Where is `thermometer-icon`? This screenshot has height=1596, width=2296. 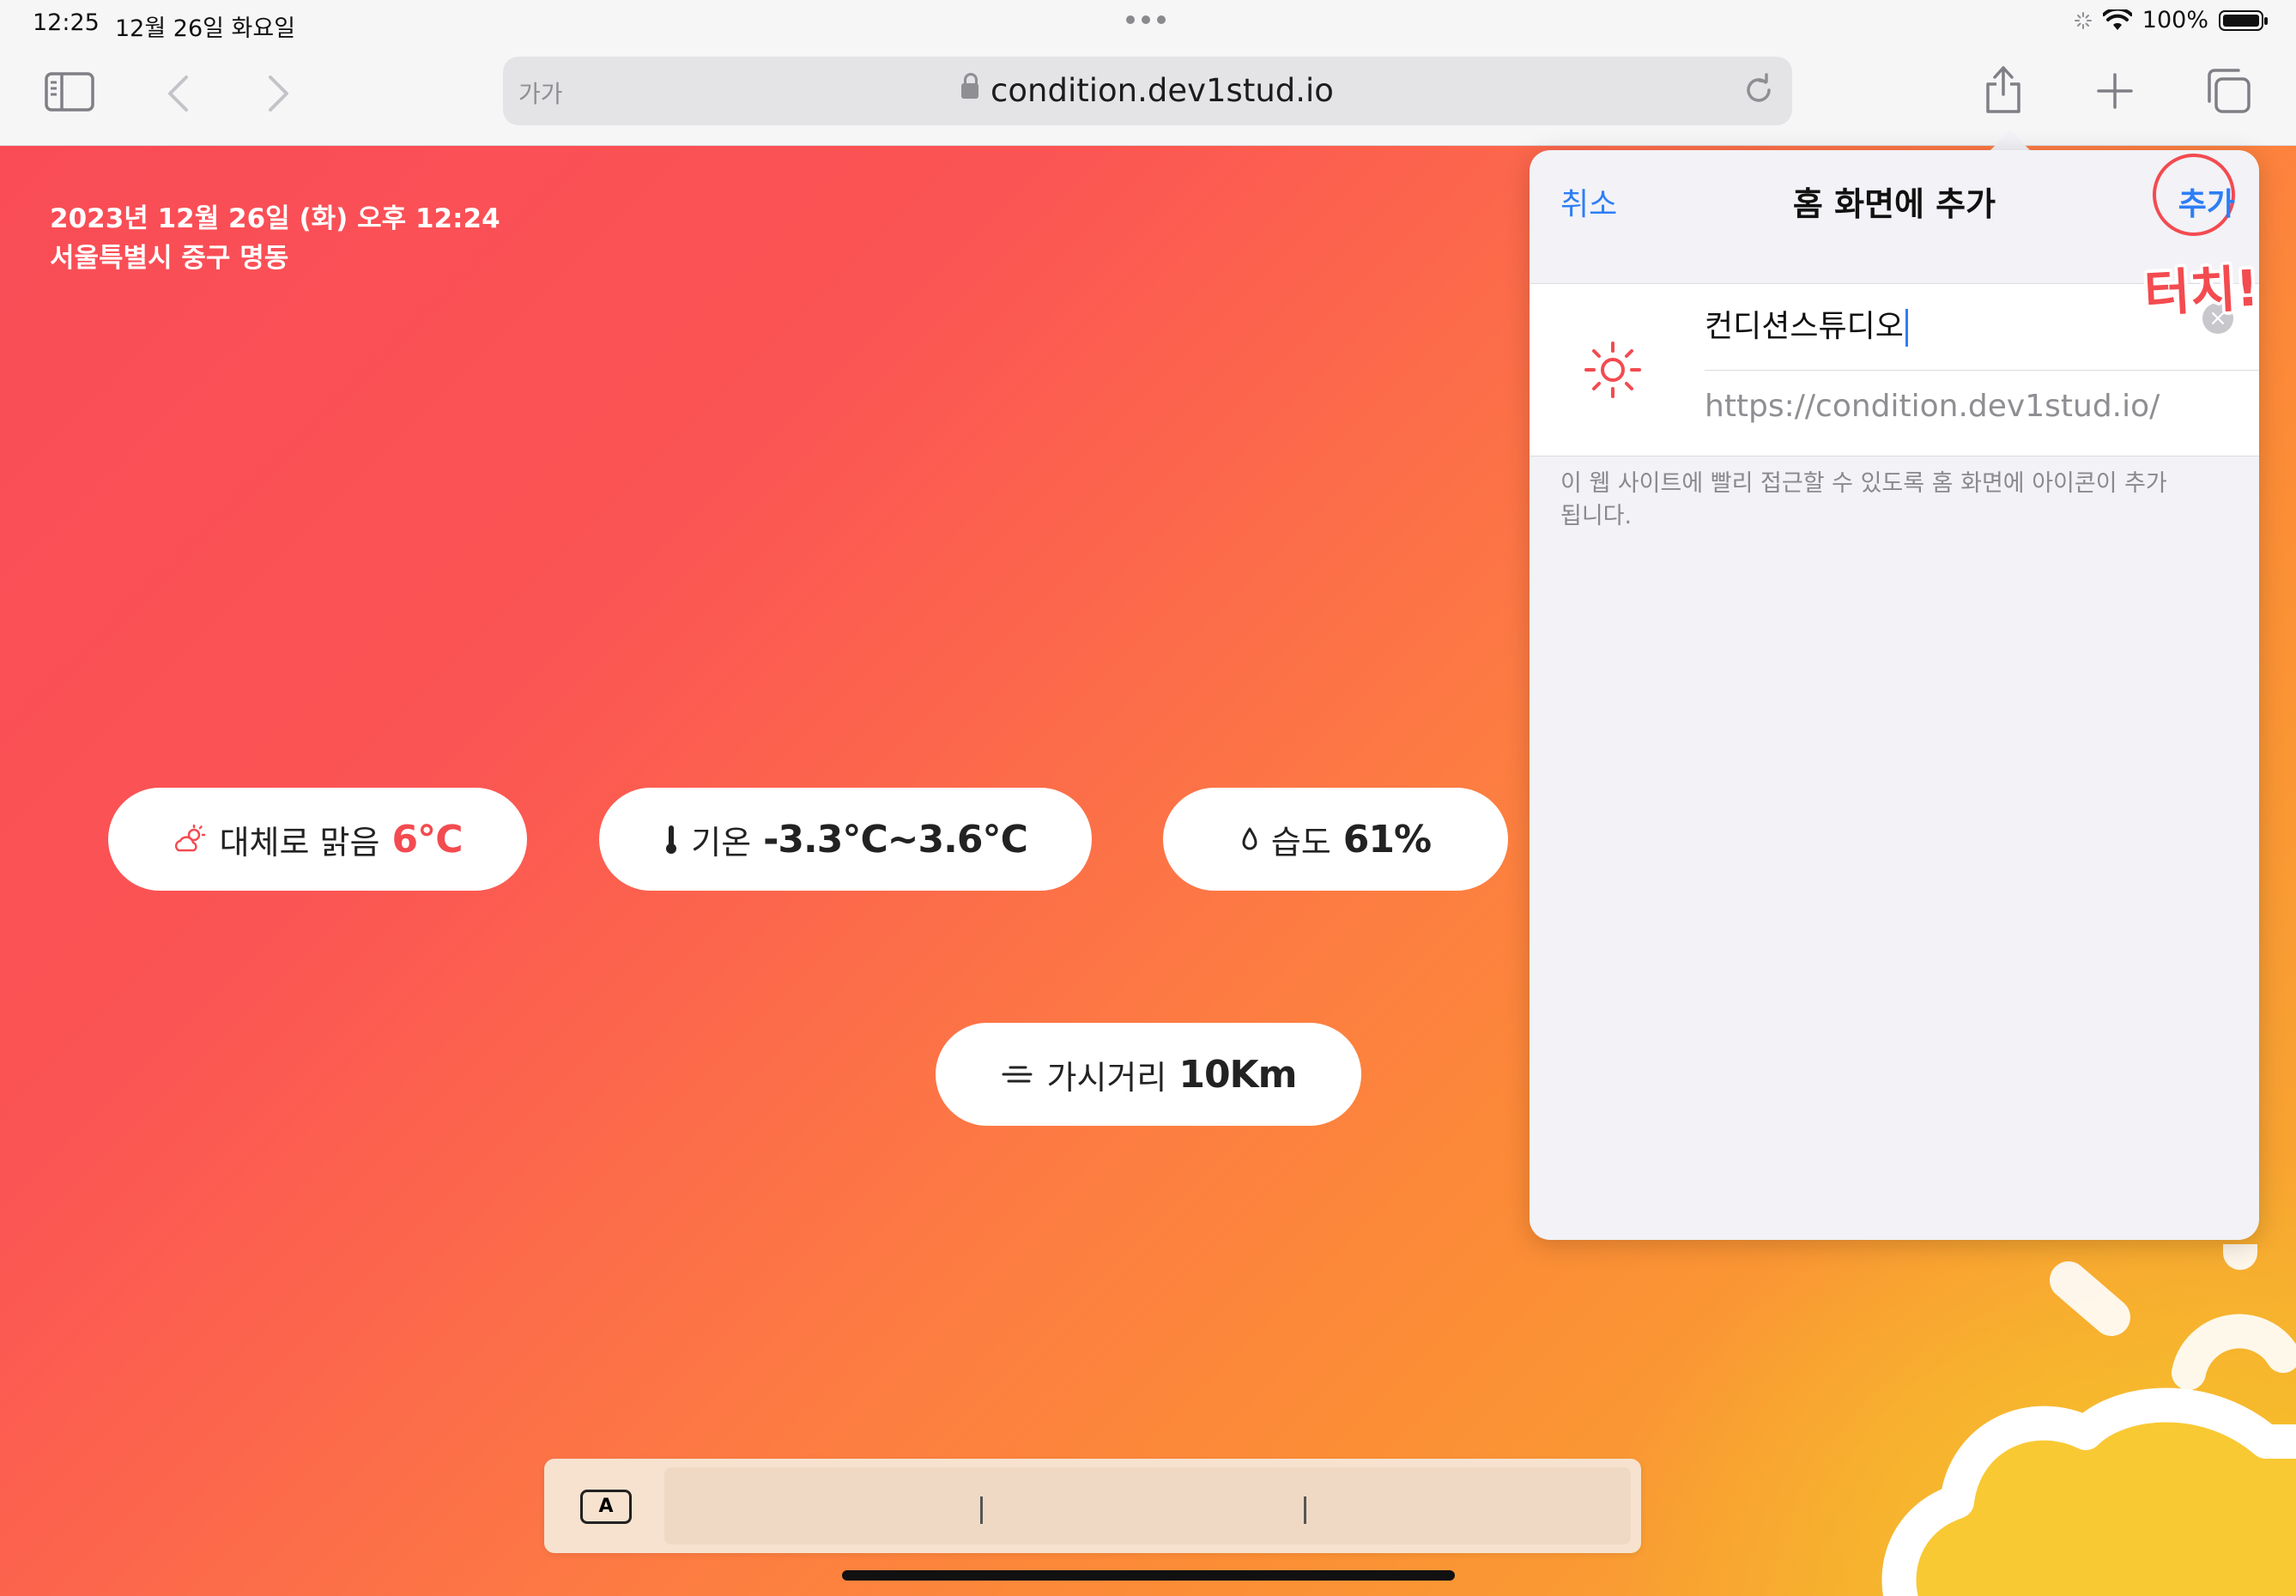 thermometer-icon is located at coordinates (671, 839).